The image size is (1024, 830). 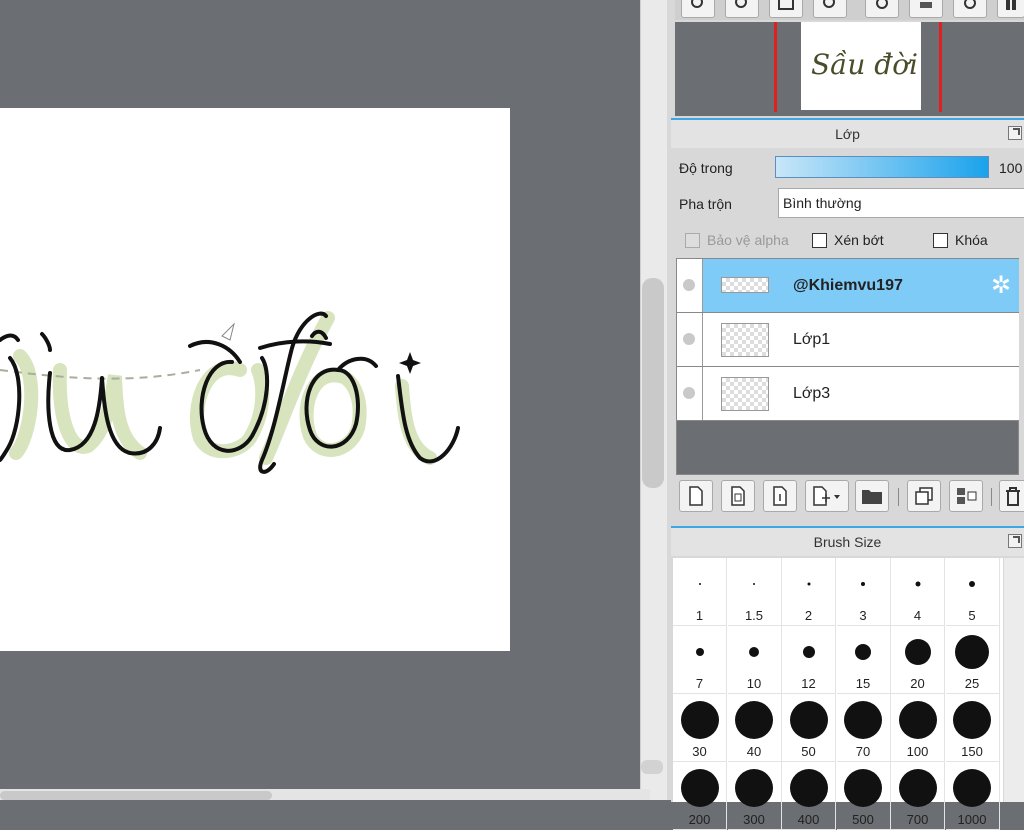 I want to click on layer-thumbnail, so click(x=745, y=340).